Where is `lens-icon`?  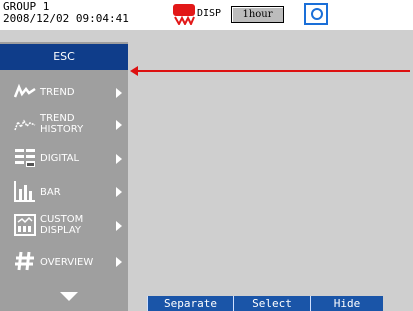
lens-icon is located at coordinates (317, 14).